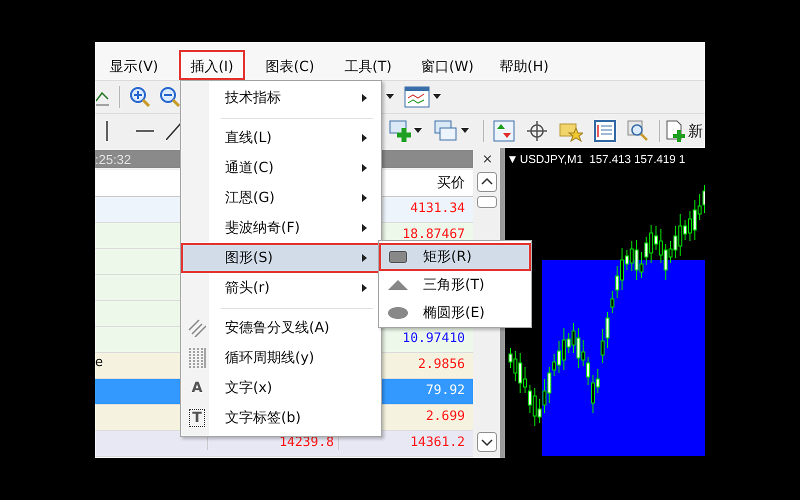 This screenshot has width=800, height=500. Describe the element at coordinates (437, 208) in the screenshot. I see `table-cell: 4131.34` at that location.